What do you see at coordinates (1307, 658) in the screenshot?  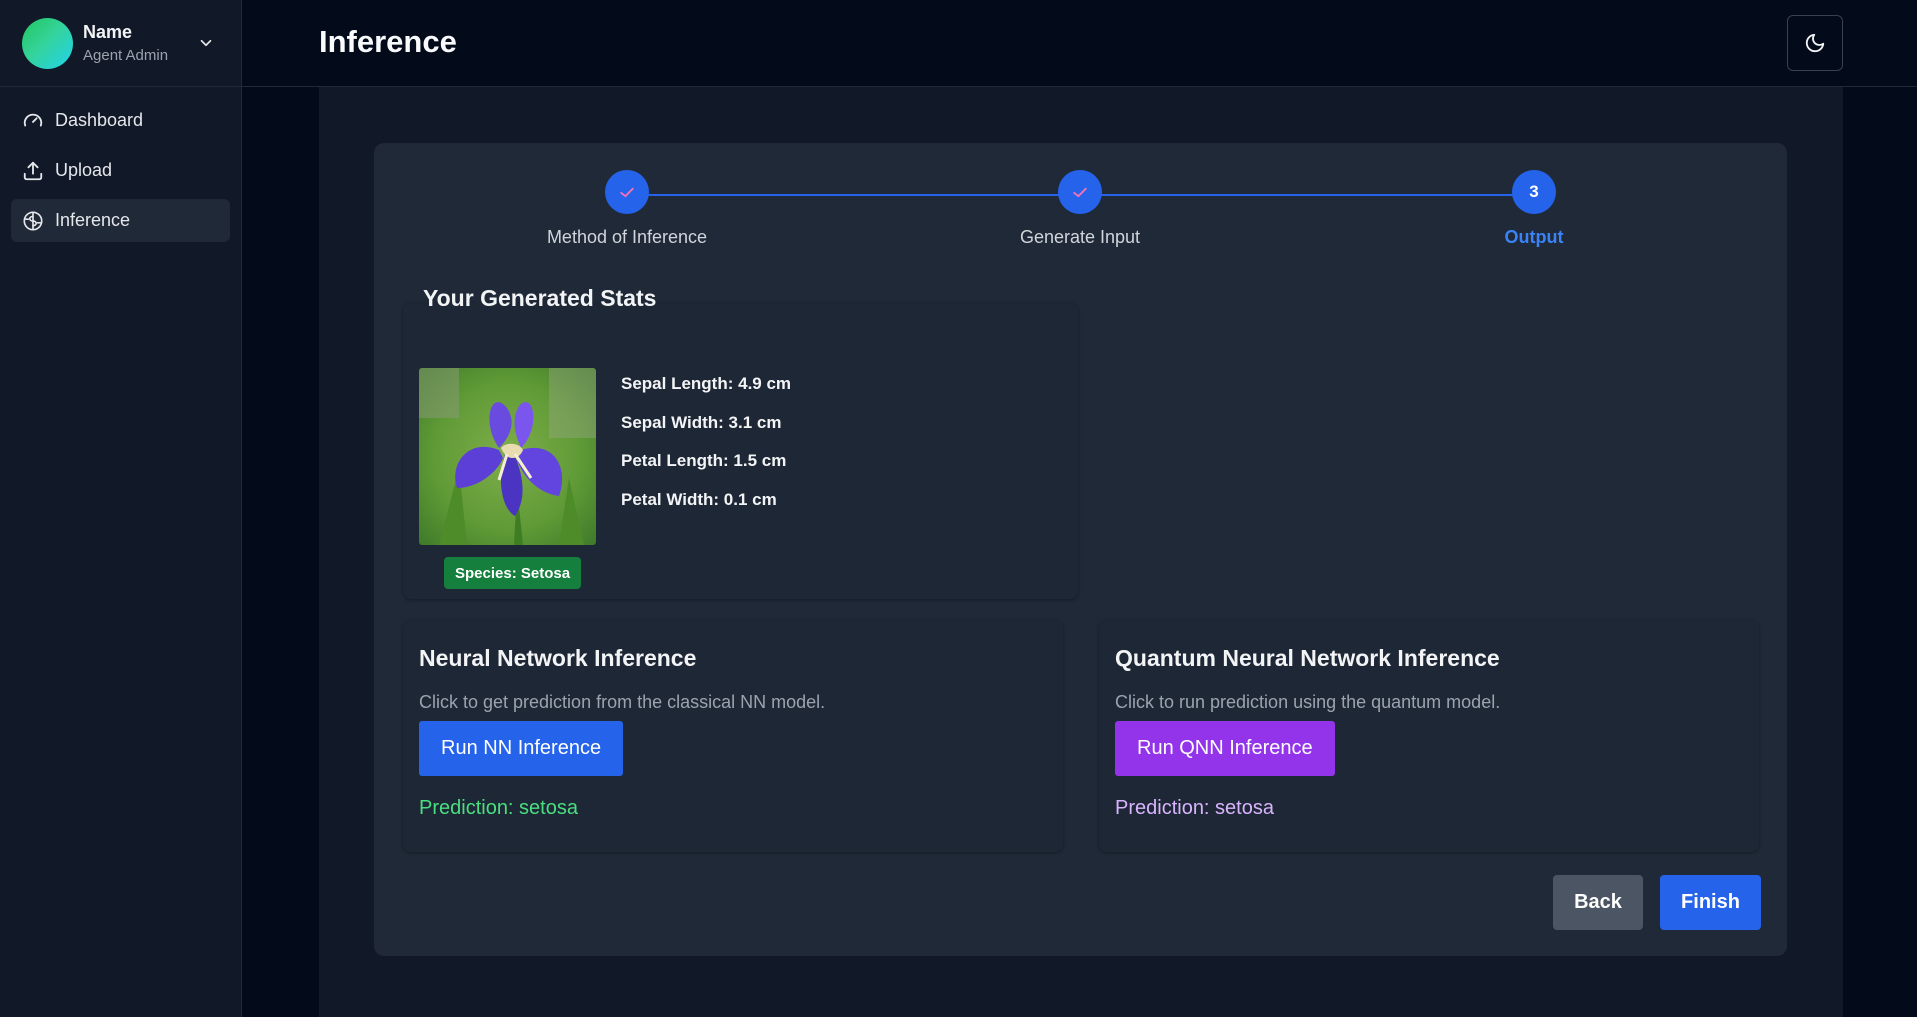 I see `qnn-title: Quantum Neural Network Inference` at bounding box center [1307, 658].